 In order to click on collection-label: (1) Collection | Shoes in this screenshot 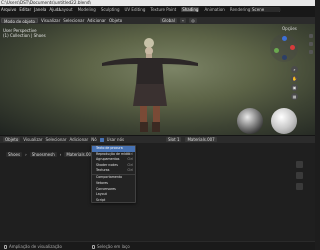, I will do `click(24, 35)`.